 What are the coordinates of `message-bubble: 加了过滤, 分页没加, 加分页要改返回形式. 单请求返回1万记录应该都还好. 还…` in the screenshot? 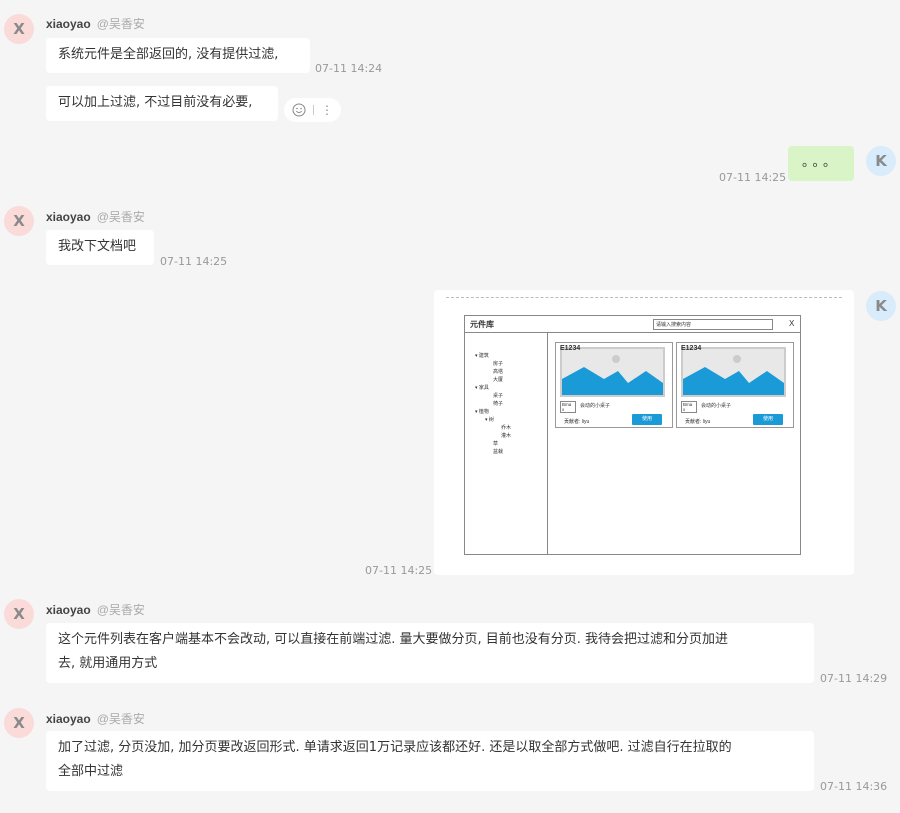 It's located at (430, 761).